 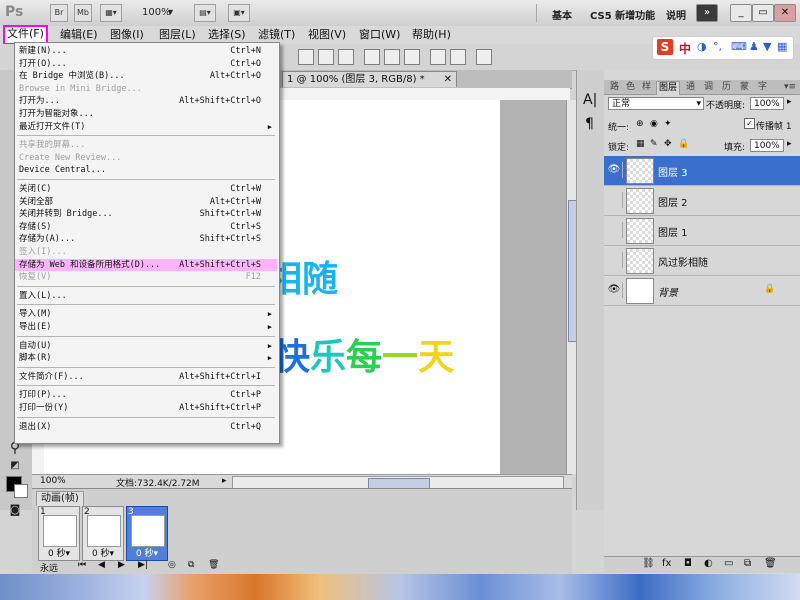 I want to click on propagate-checkbox: ✓, so click(x=749, y=123).